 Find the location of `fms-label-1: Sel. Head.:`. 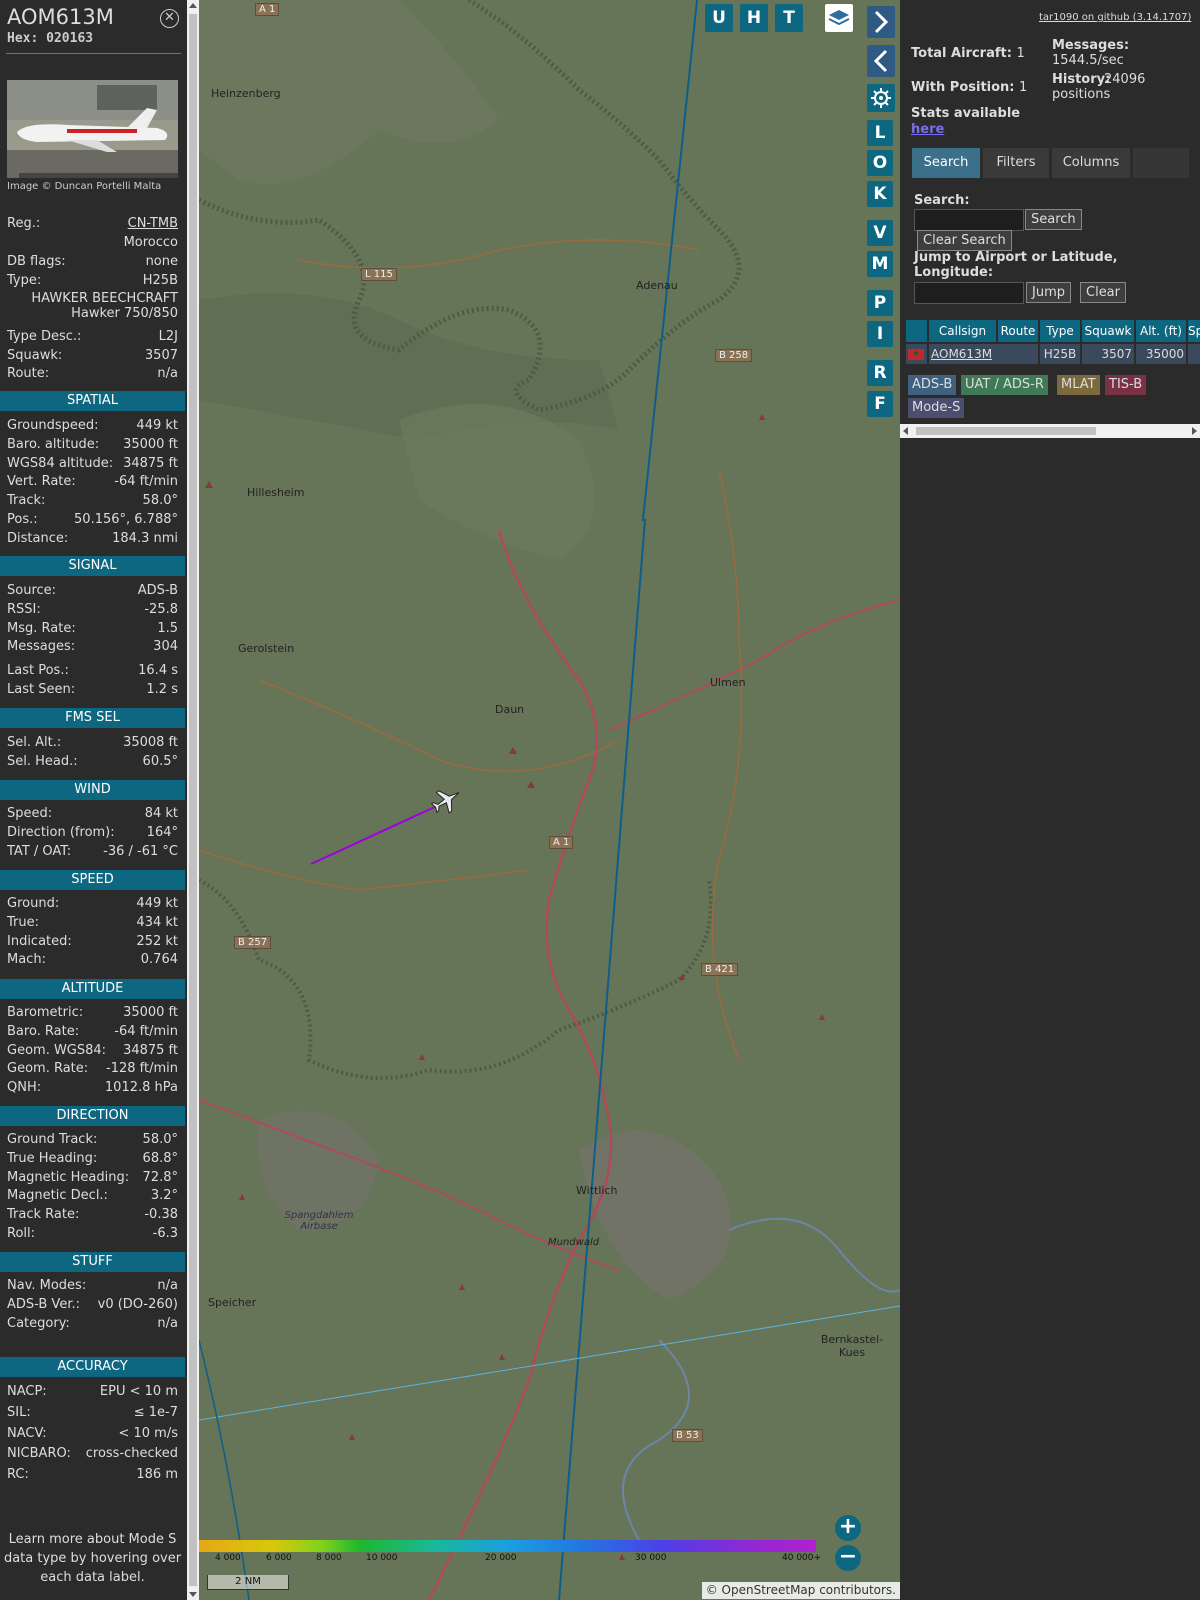

fms-label-1: Sel. Head.: is located at coordinates (42, 761).